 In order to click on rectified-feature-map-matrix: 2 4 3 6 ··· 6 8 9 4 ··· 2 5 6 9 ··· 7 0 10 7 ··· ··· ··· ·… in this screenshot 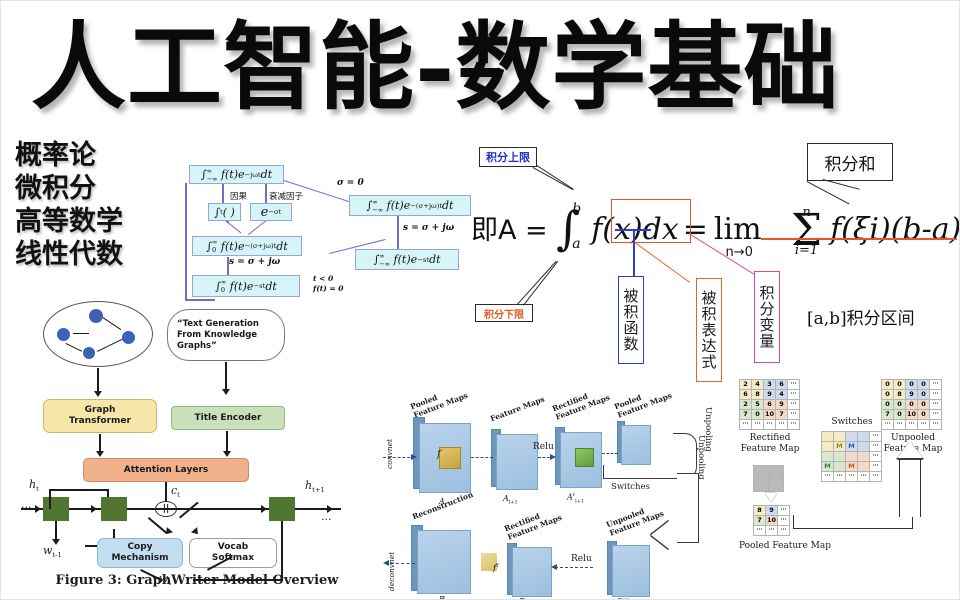, I will do `click(769, 404)`.